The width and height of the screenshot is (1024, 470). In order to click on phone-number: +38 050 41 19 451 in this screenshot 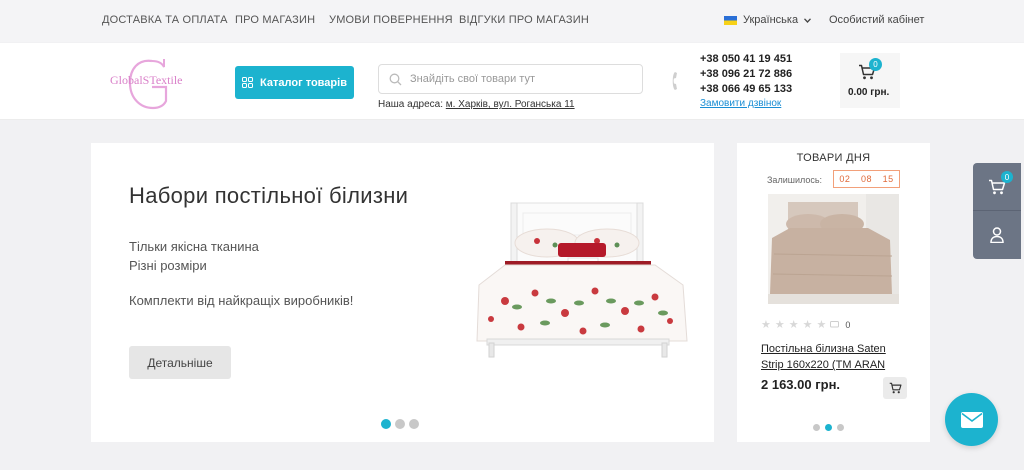, I will do `click(746, 59)`.